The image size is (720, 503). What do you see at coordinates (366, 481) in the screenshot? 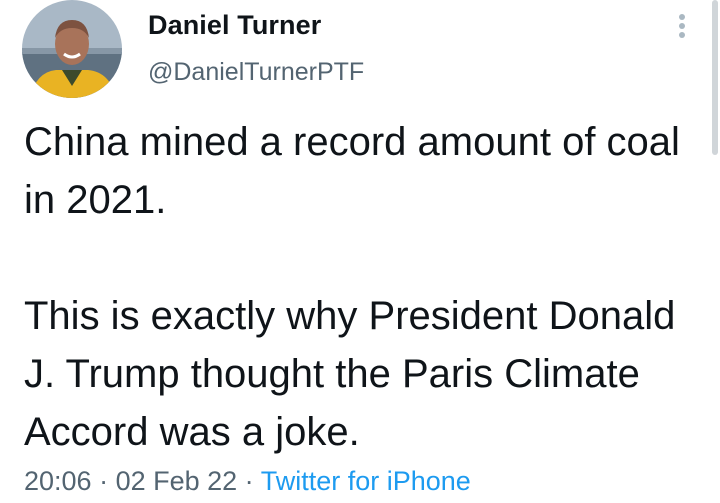
I see `tweet-source-link: Twitter for iPhone` at bounding box center [366, 481].